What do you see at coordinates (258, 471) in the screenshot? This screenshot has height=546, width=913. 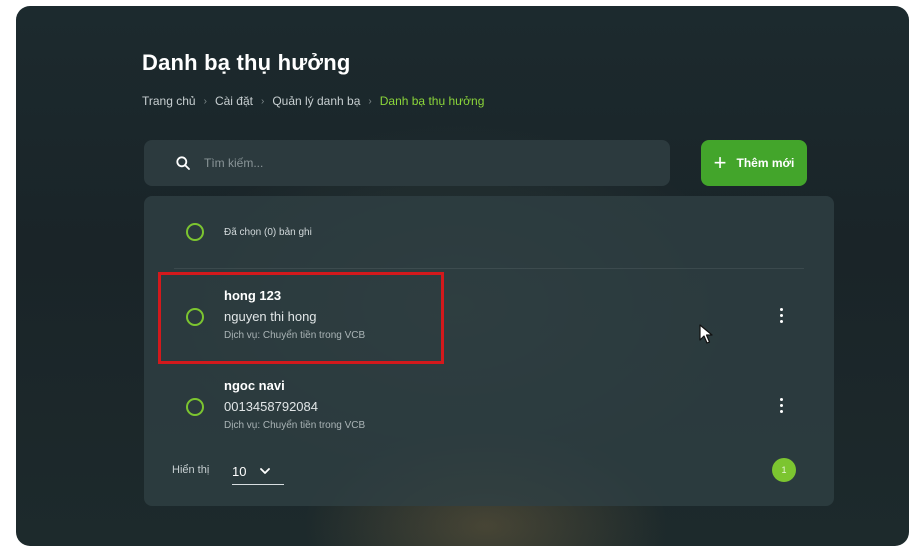 I see `page-size-select: 10` at bounding box center [258, 471].